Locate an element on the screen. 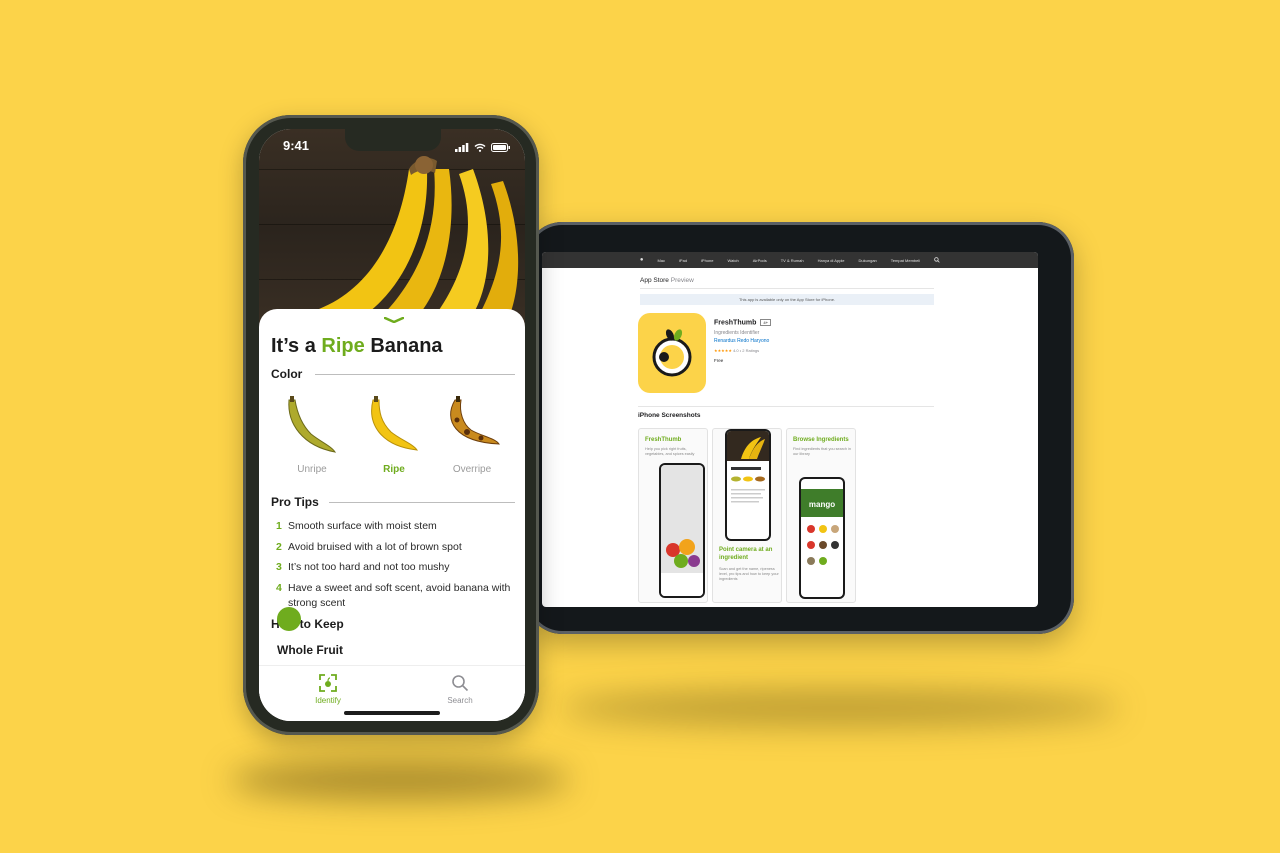 Image resolution: width=1280 pixels, height=853 pixels. tip-number: 1 is located at coordinates (279, 526).